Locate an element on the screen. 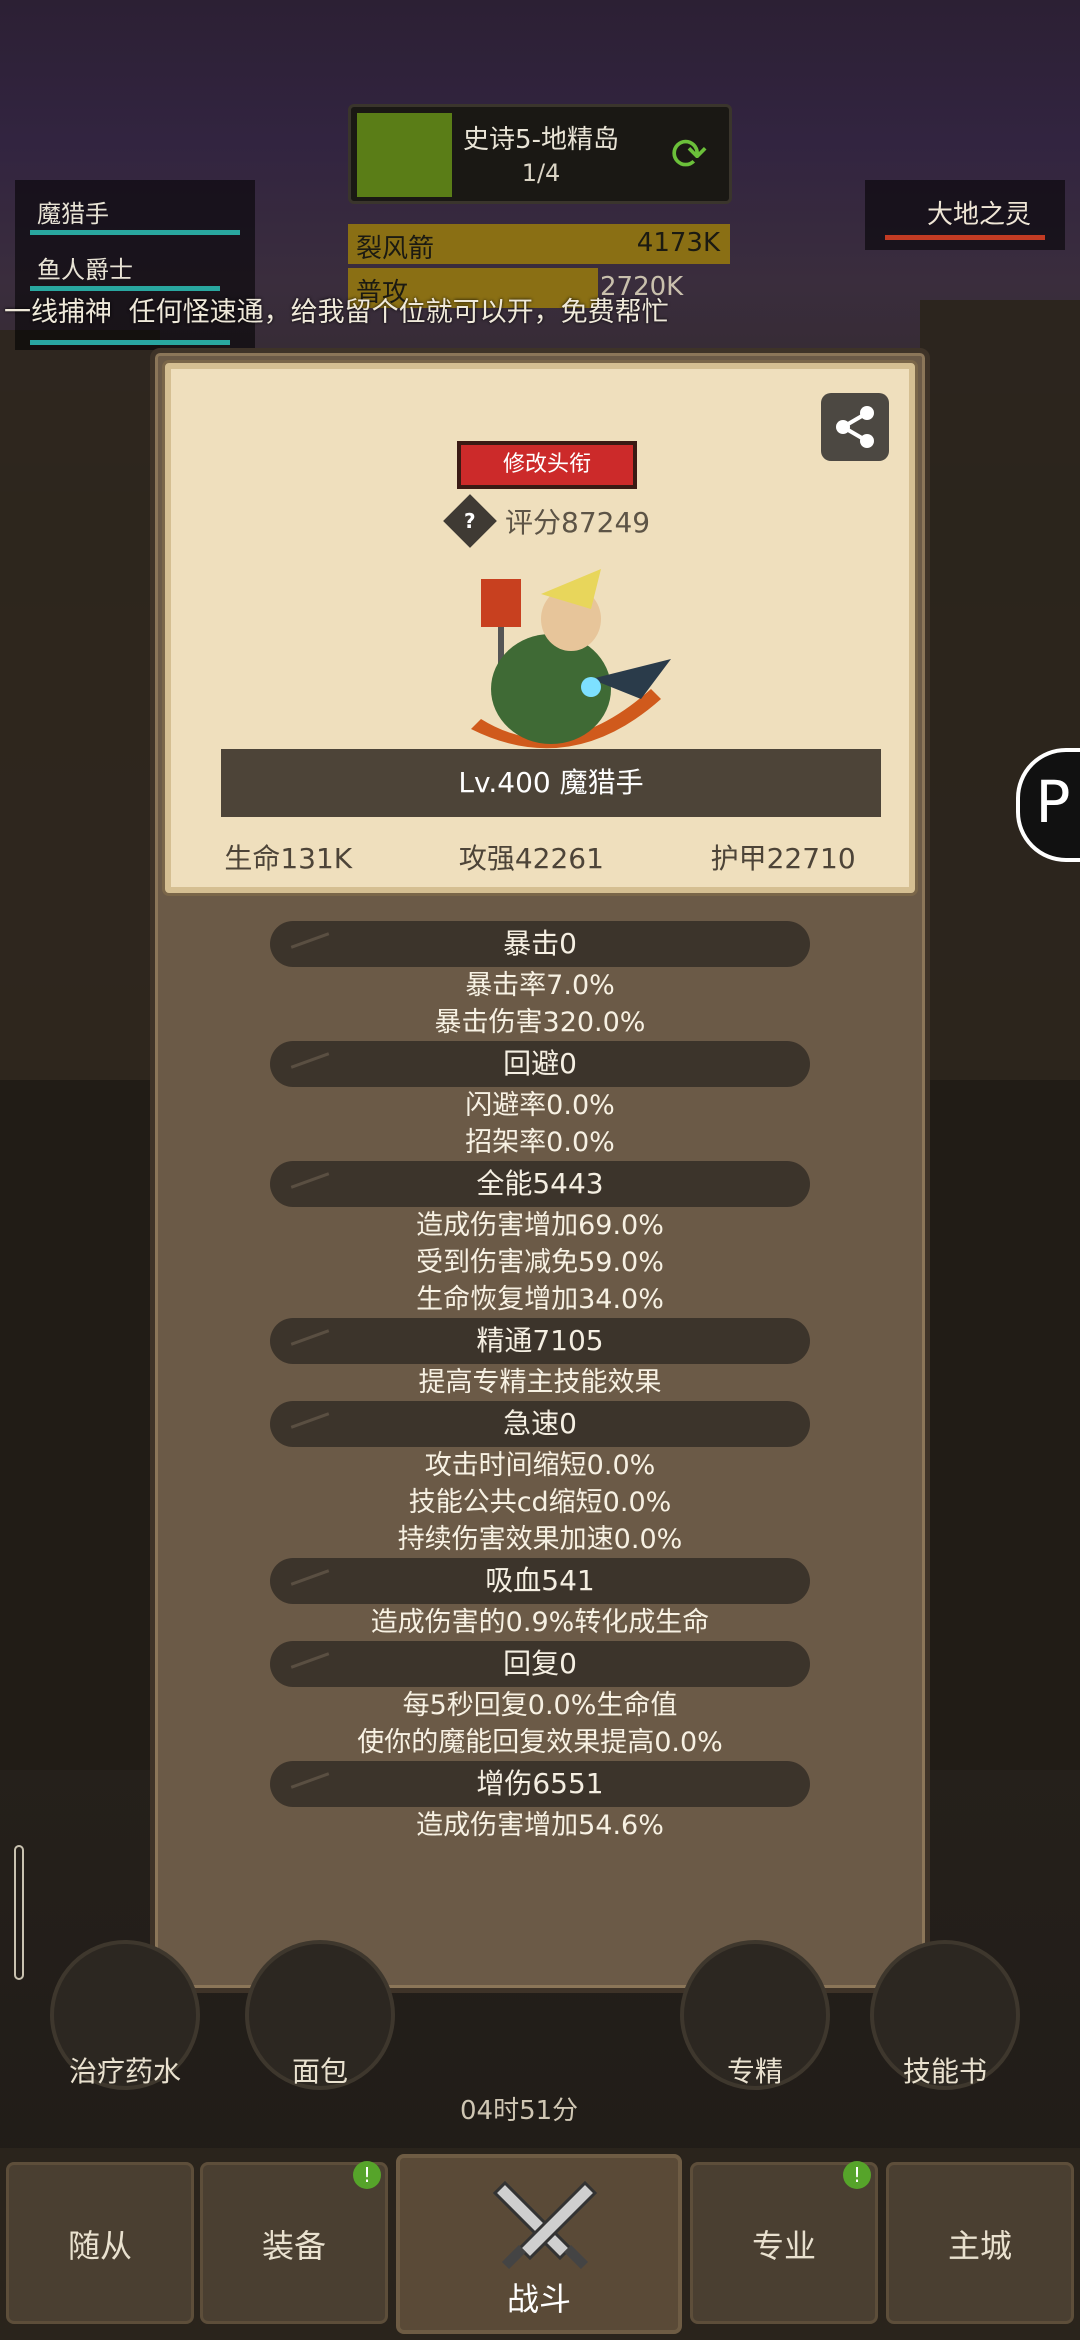  section-header-versatility: 全能5443 is located at coordinates (540, 1184).